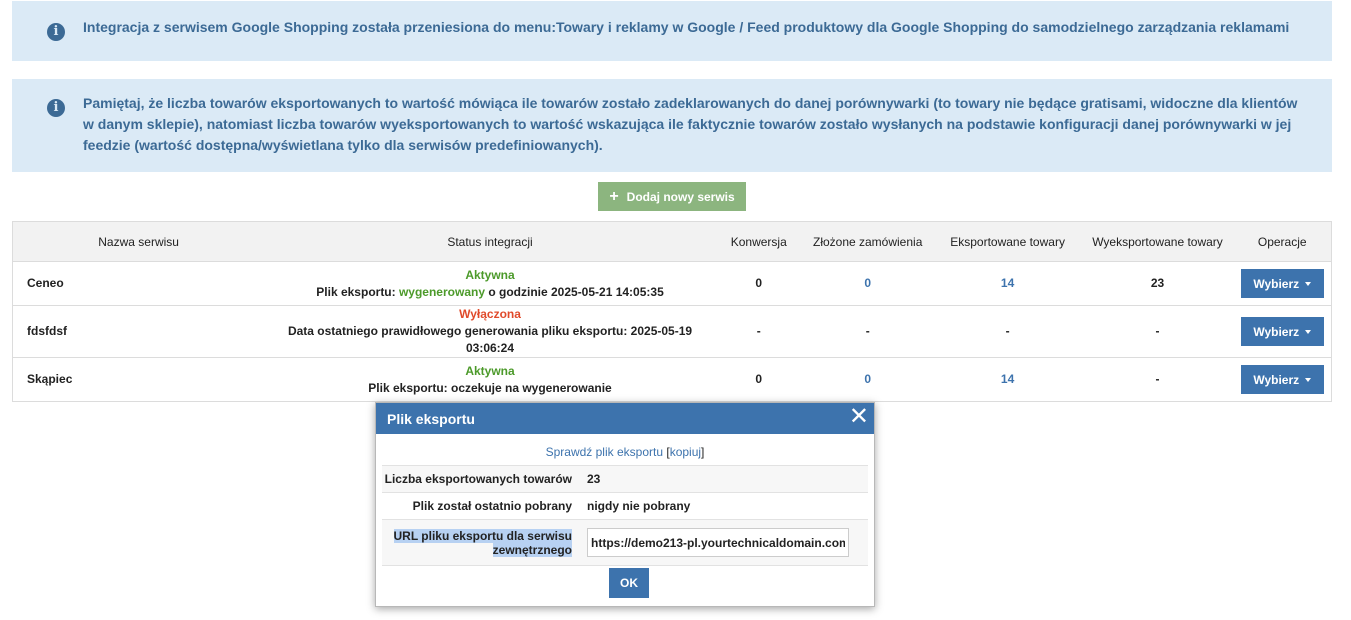  I want to click on detail-row: Liczba eksportowanych towarów 23, so click(625, 479).